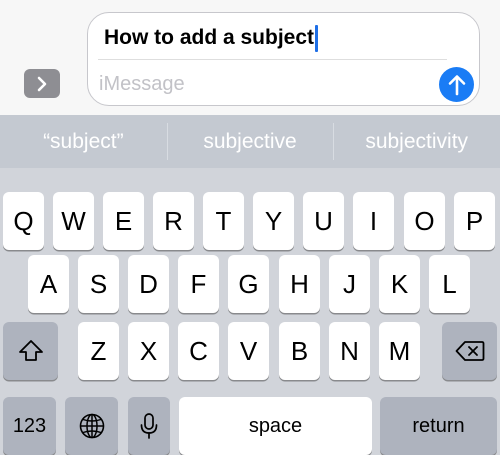 The image size is (500, 455). Describe the element at coordinates (173, 221) in the screenshot. I see `key-r: R` at that location.